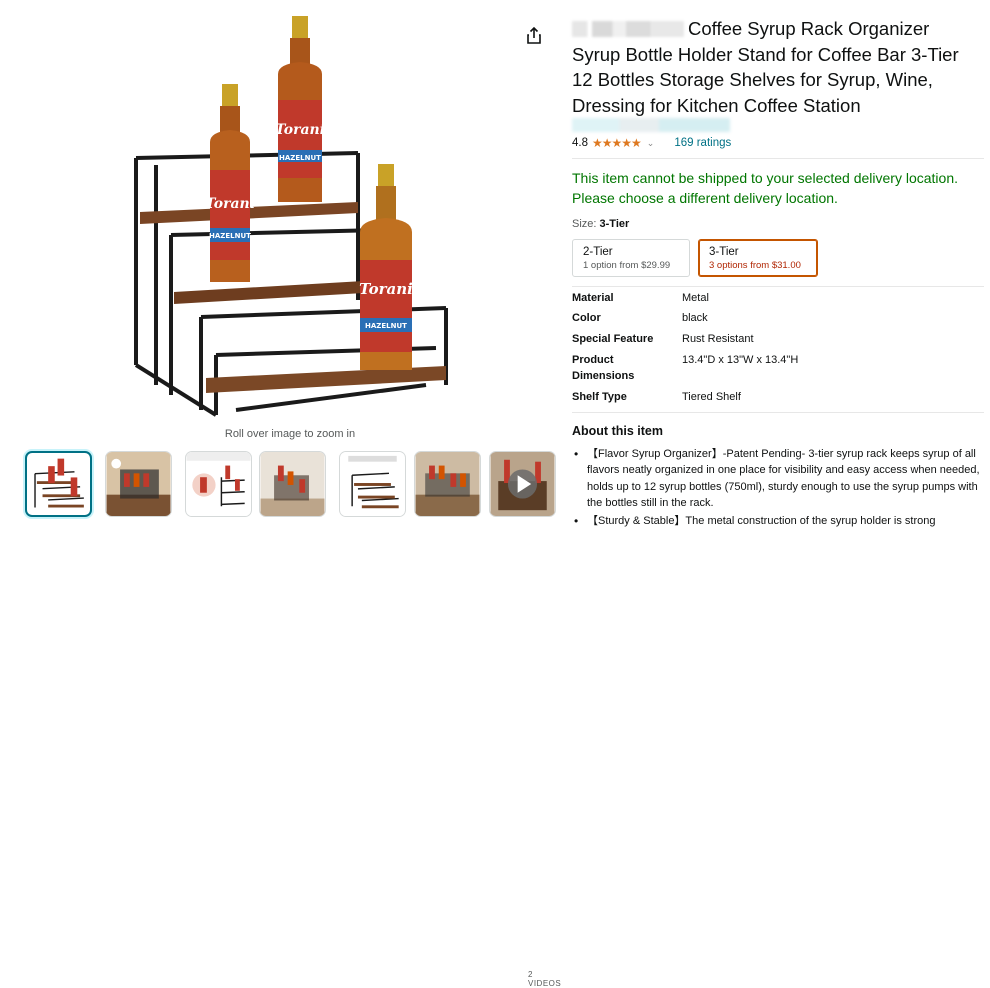  What do you see at coordinates (628, 29) in the screenshot?
I see `brand-name-redacted` at bounding box center [628, 29].